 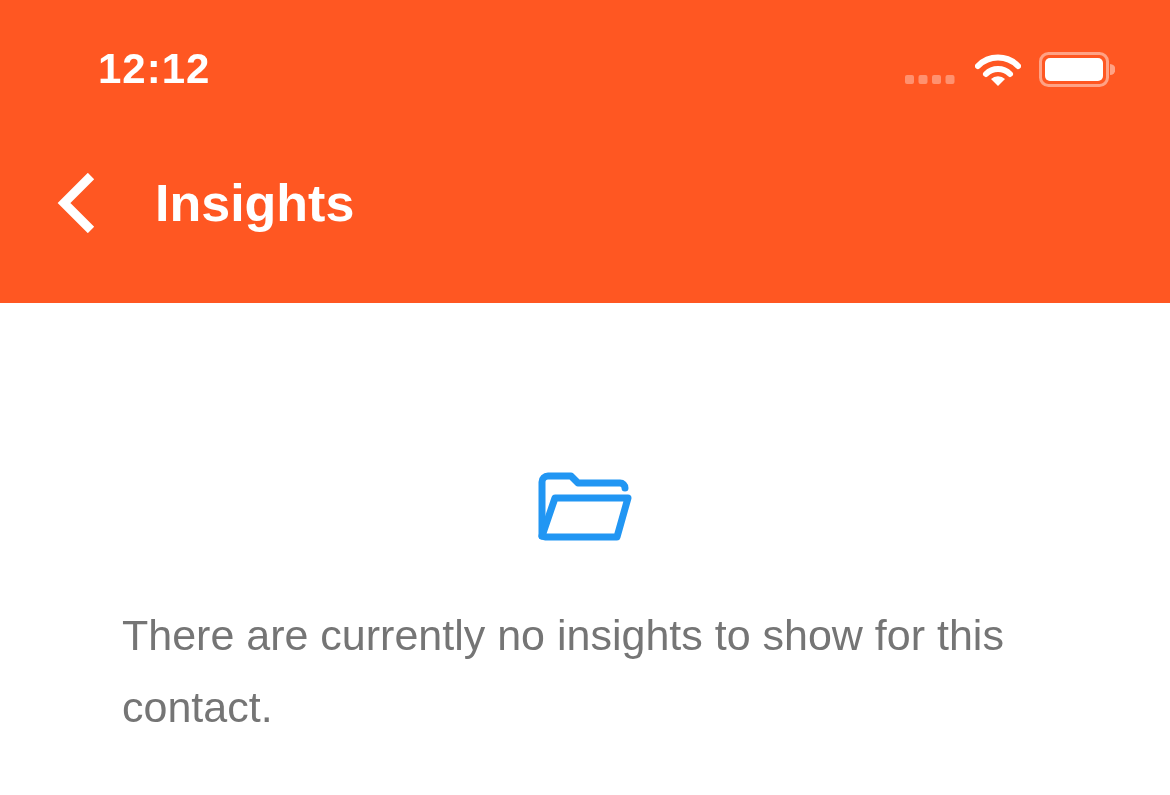 What do you see at coordinates (154, 69) in the screenshot?
I see `status-time: 12:12` at bounding box center [154, 69].